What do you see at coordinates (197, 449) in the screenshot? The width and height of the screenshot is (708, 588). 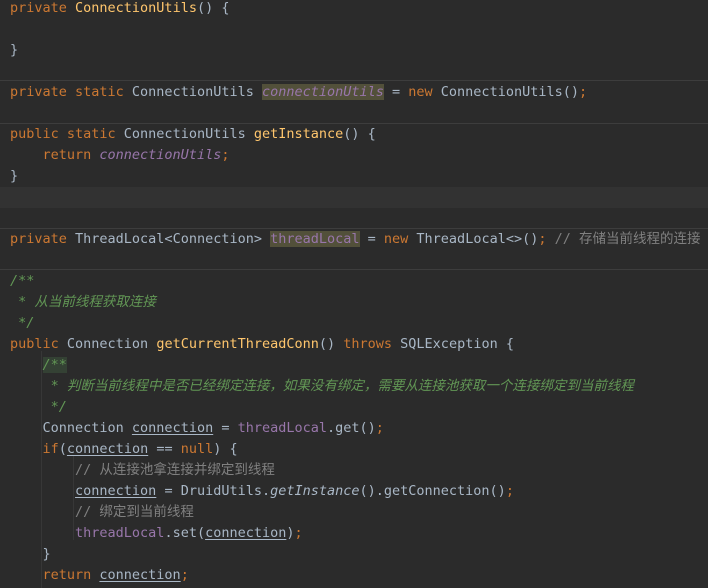 I see `code-token: null` at bounding box center [197, 449].